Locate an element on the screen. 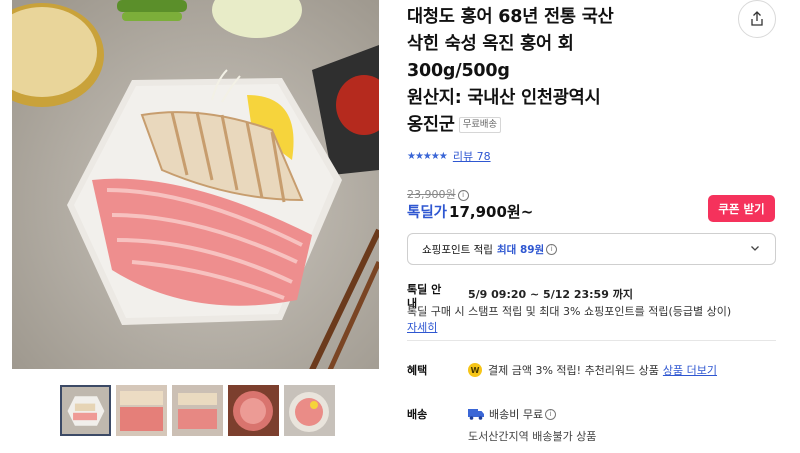 Image resolution: width=800 pixels, height=453 pixels. coupon-button: 쿠폰 받기 is located at coordinates (741, 208).